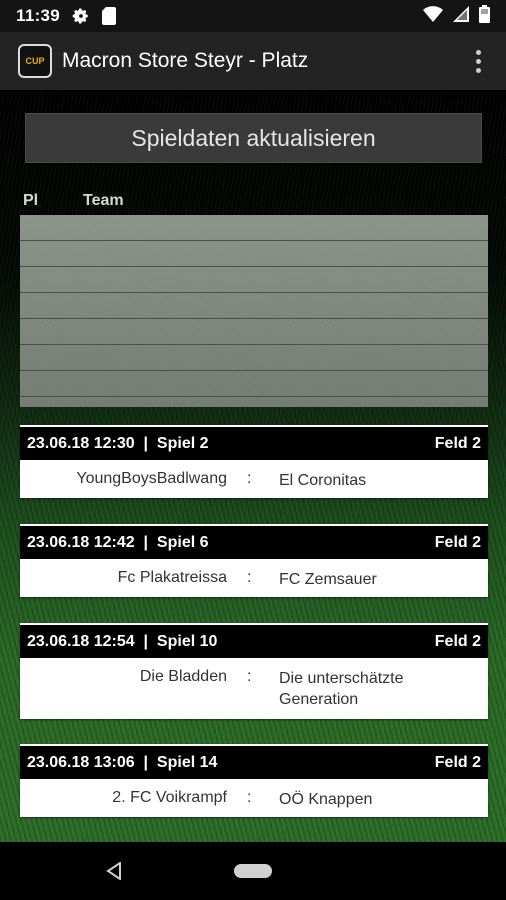 The height and width of the screenshot is (900, 506). I want to click on home-team: Fc Plakatreissa, so click(172, 577).